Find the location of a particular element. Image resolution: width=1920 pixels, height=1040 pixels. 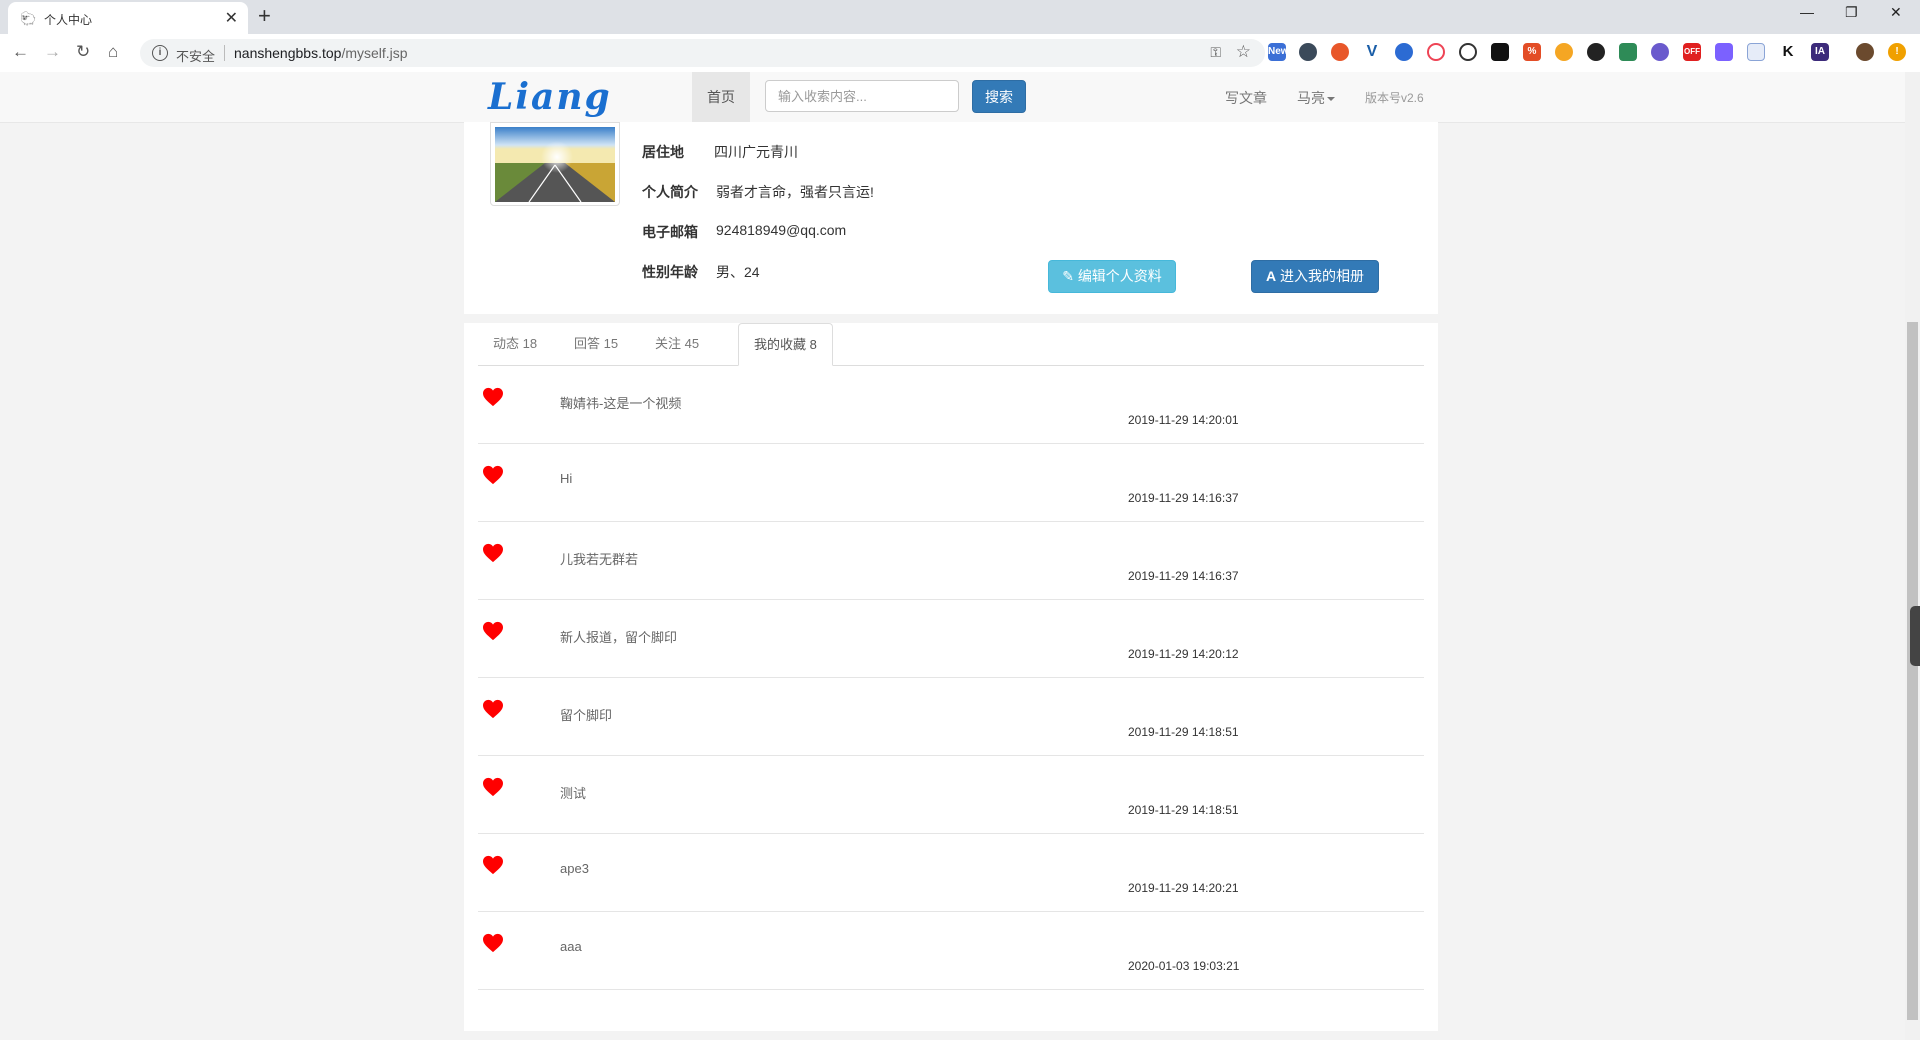

extension-off-icon: OFF is located at coordinates (1692, 52).